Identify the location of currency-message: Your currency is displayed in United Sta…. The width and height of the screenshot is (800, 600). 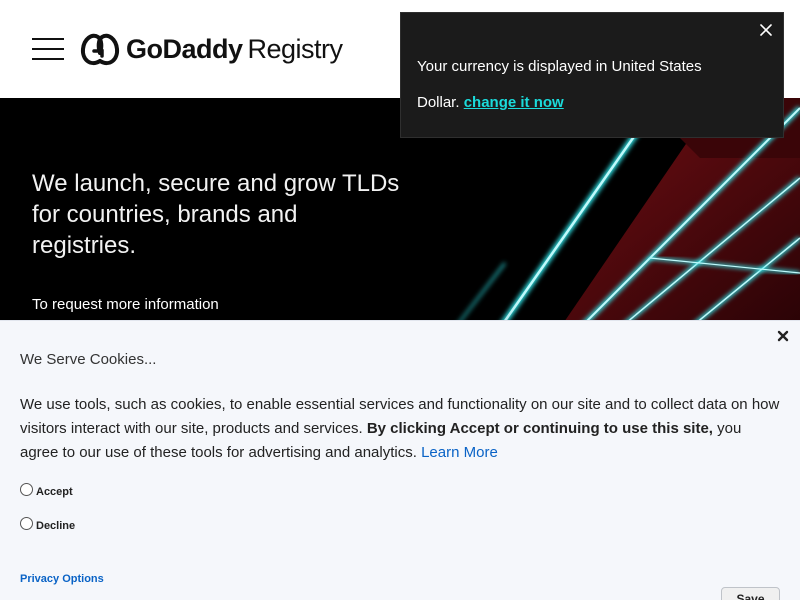
(582, 85).